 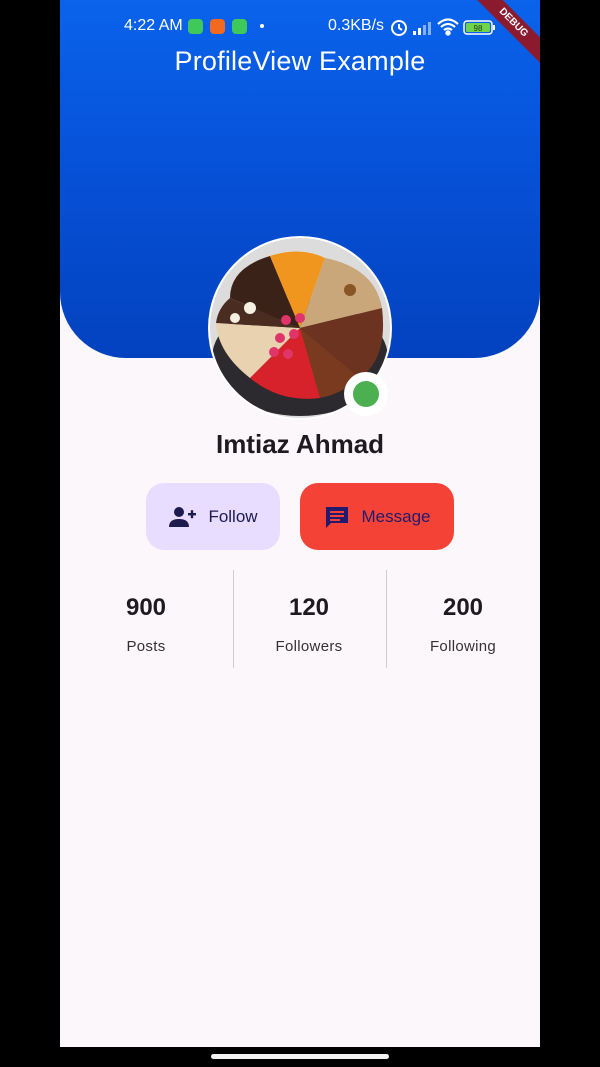 I want to click on video-app-icon, so click(x=217, y=26).